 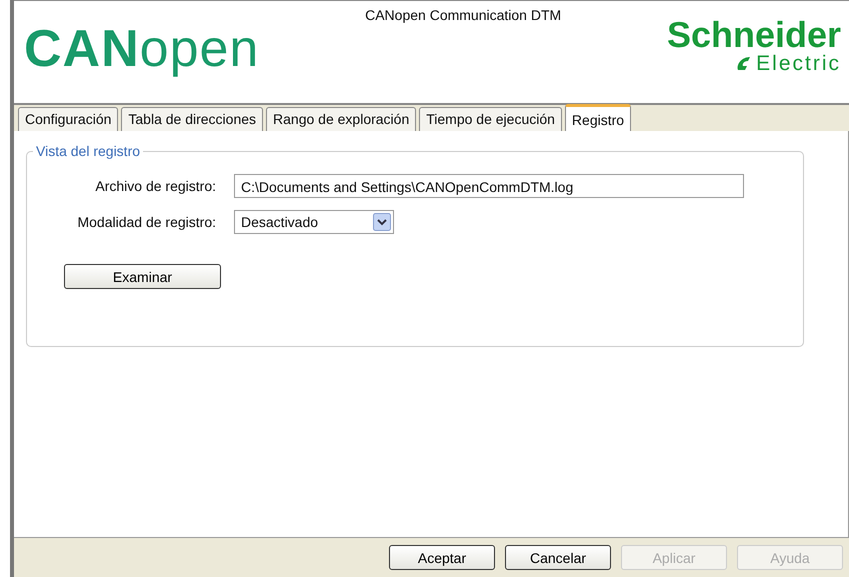 I want to click on tab: Tabla de direcciones, so click(x=192, y=119).